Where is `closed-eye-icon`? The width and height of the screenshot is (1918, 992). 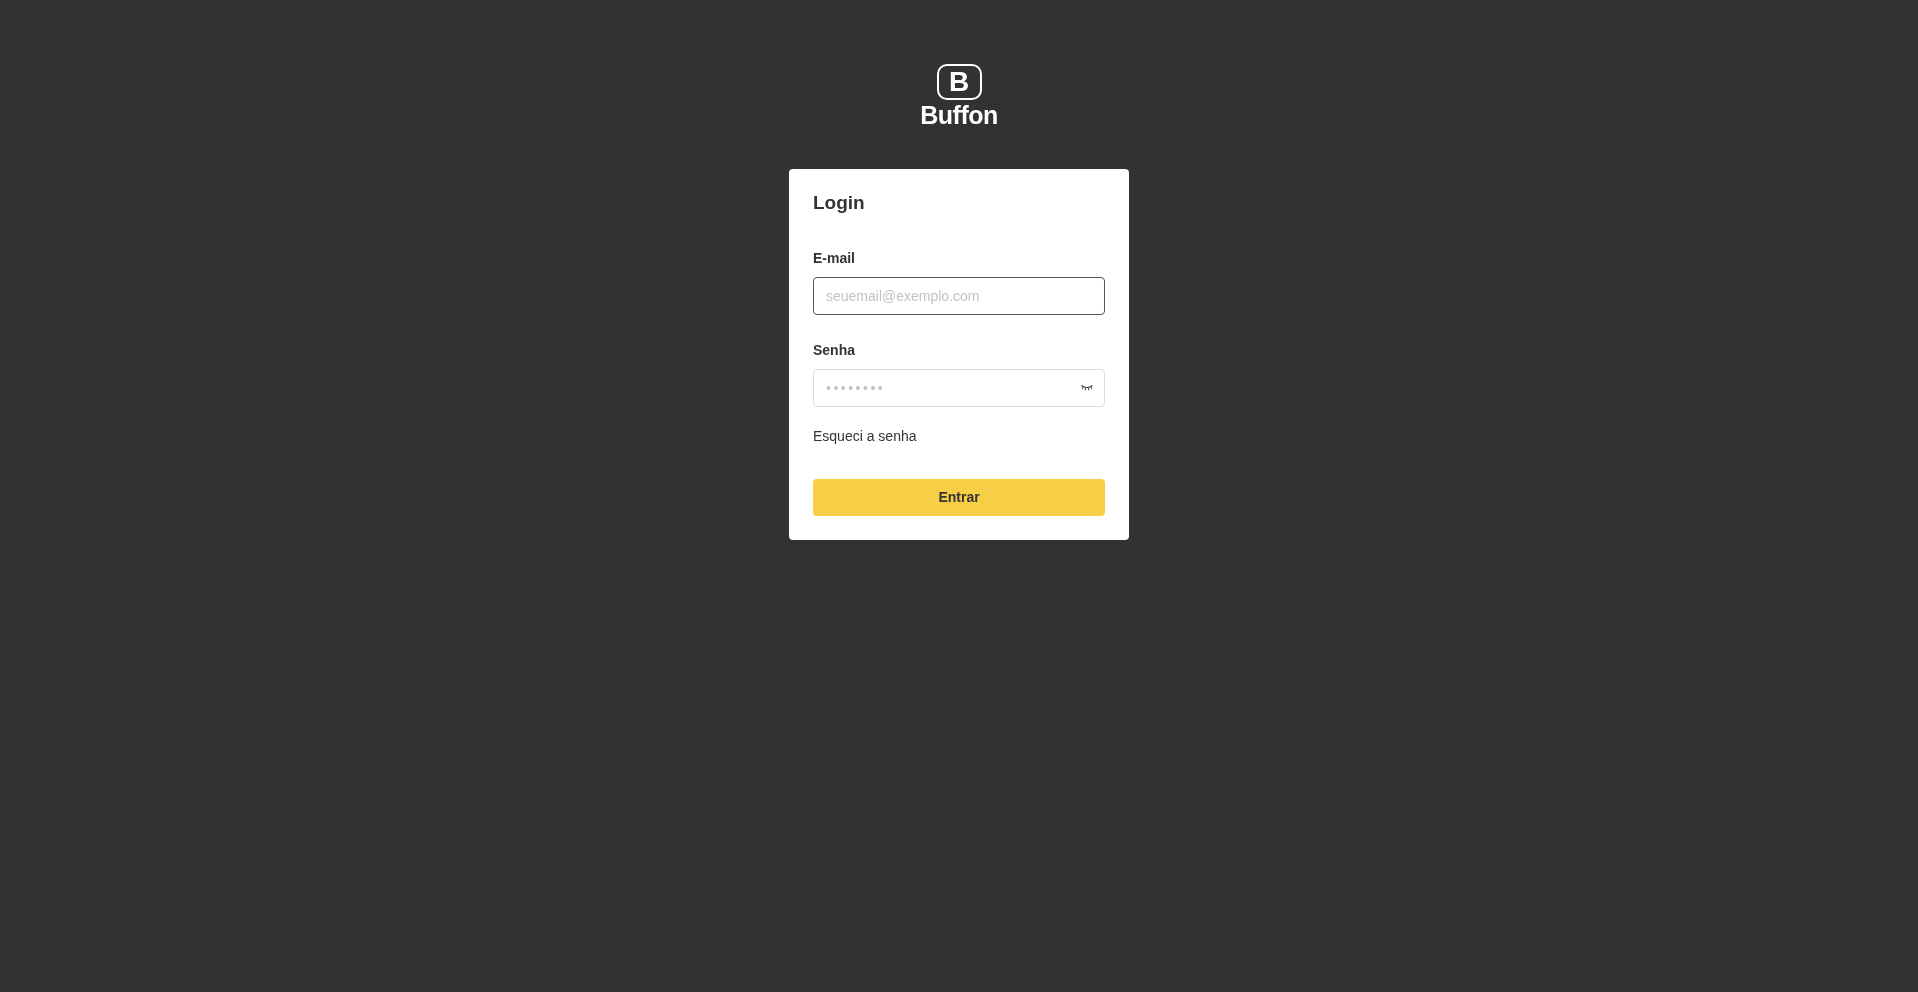 closed-eye-icon is located at coordinates (1087, 388).